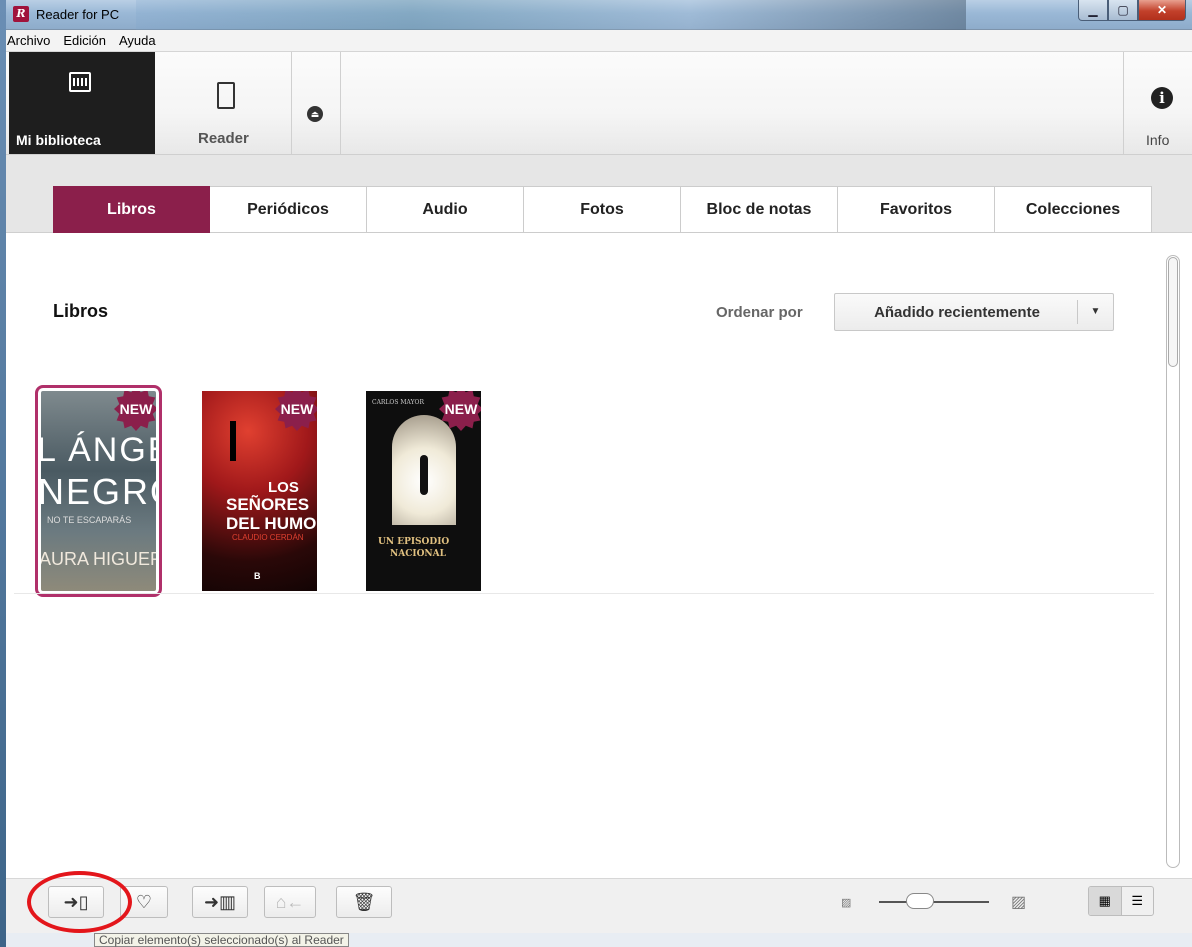  Describe the element at coordinates (599, 41) in the screenshot. I see `menu-bar: Archivo Edición Ayuda` at that location.